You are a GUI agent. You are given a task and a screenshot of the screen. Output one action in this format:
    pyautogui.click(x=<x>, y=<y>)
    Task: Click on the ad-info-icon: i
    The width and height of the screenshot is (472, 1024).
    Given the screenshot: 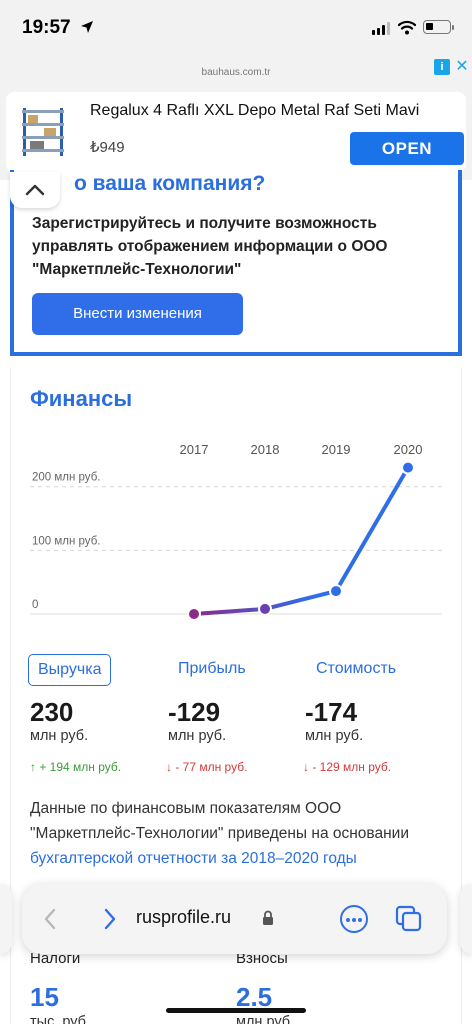 What is the action you would take?
    pyautogui.click(x=442, y=67)
    